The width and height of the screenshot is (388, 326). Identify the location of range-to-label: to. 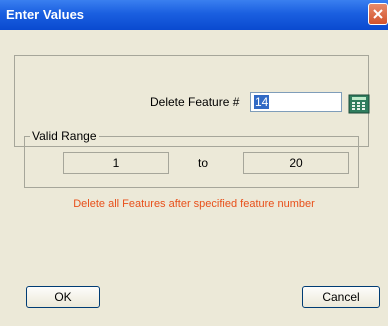
(203, 163).